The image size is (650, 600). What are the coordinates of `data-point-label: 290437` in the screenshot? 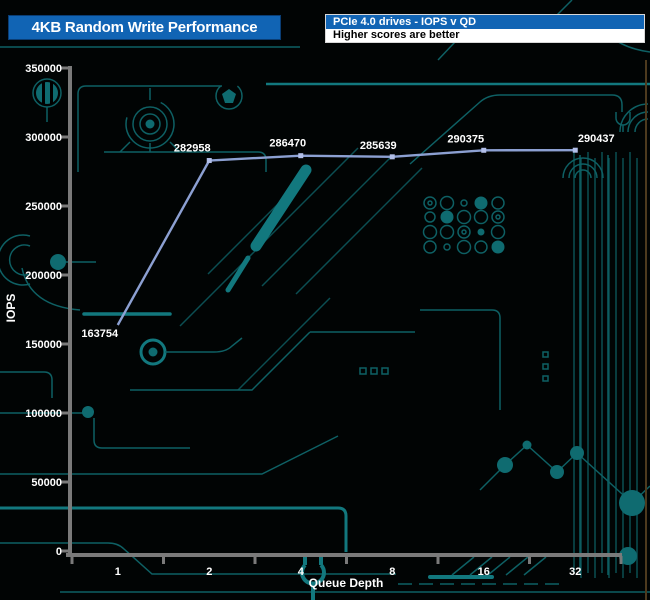 It's located at (596, 139).